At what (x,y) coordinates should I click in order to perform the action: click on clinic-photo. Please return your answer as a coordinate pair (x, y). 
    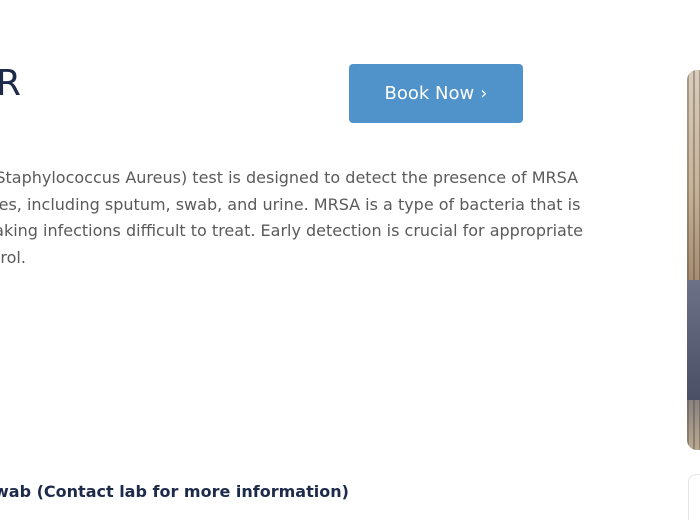
    Looking at the image, I should click on (693, 260).